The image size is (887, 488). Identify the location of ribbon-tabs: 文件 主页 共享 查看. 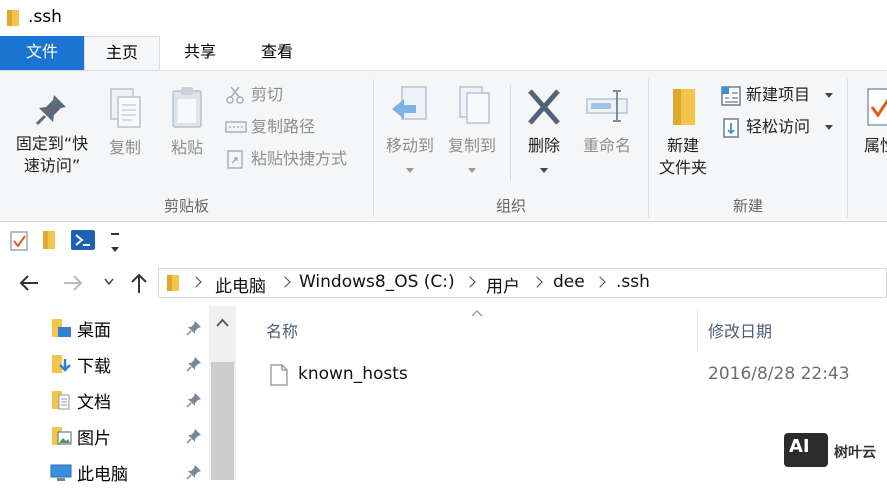
(443, 53).